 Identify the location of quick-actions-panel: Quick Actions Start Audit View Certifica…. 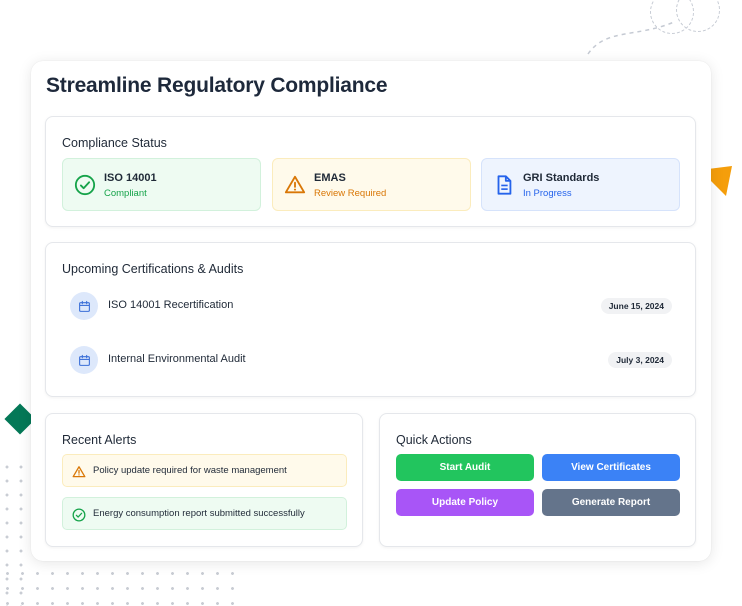
(537, 480).